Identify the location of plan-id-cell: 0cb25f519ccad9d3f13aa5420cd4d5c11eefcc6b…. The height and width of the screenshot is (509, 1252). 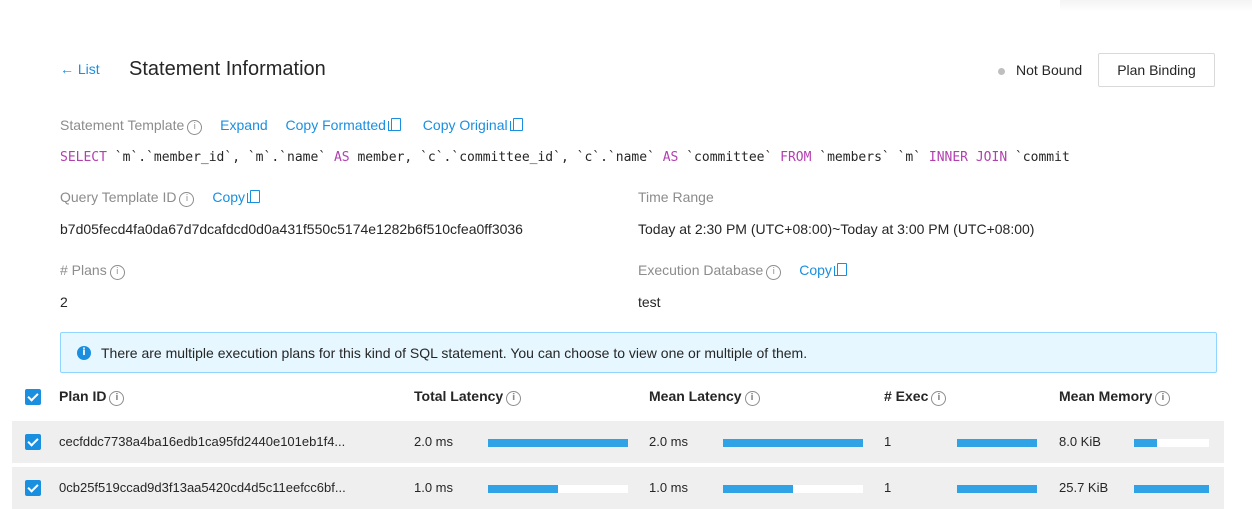
(202, 487).